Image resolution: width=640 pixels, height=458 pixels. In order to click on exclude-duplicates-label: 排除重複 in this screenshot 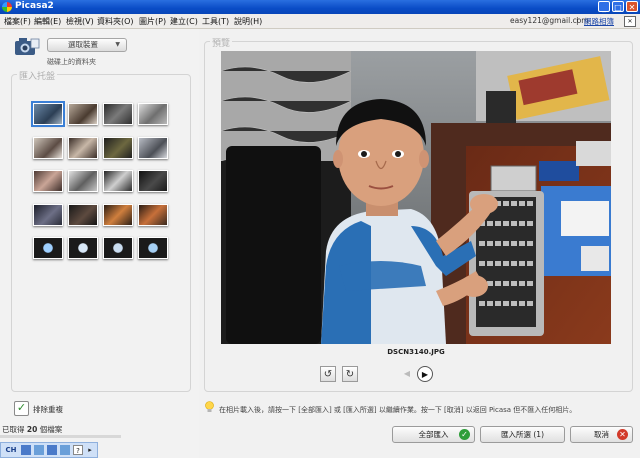, I will do `click(48, 409)`.